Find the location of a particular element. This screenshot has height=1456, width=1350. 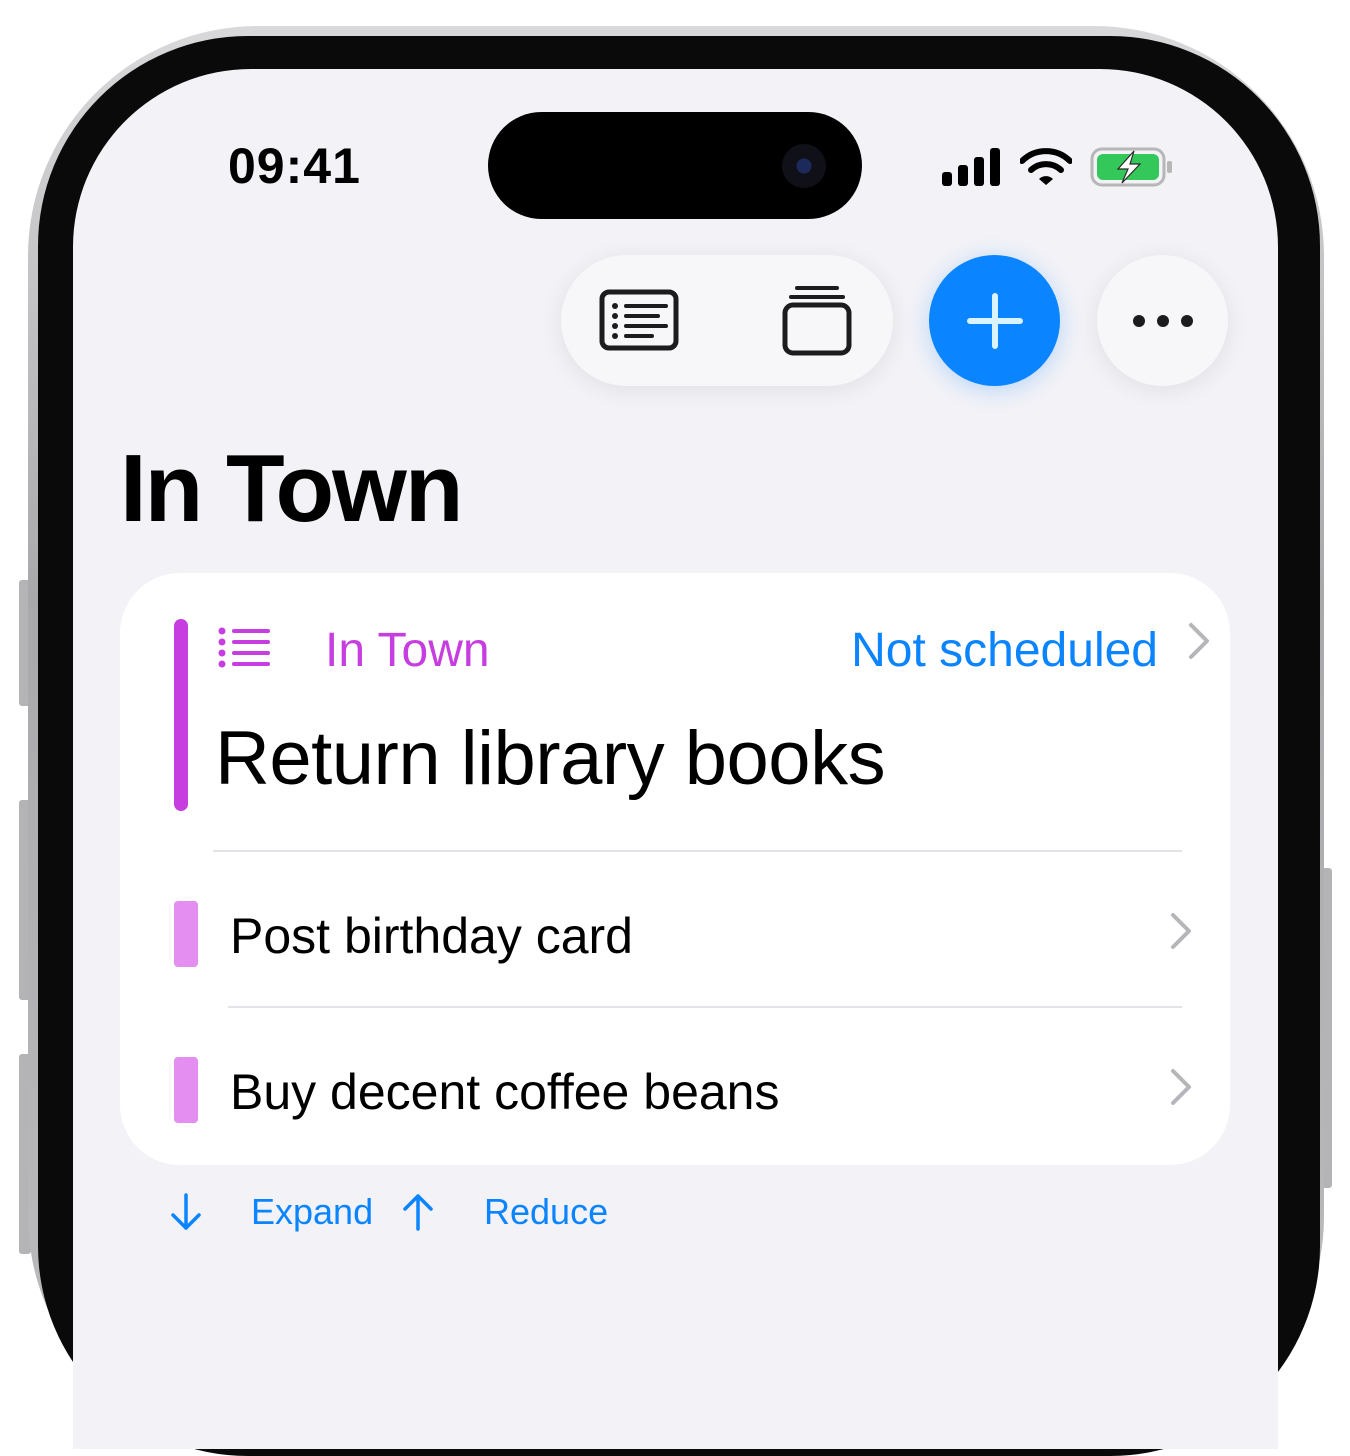

list-item-label: Buy decent coffee beans is located at coordinates (505, 1092).